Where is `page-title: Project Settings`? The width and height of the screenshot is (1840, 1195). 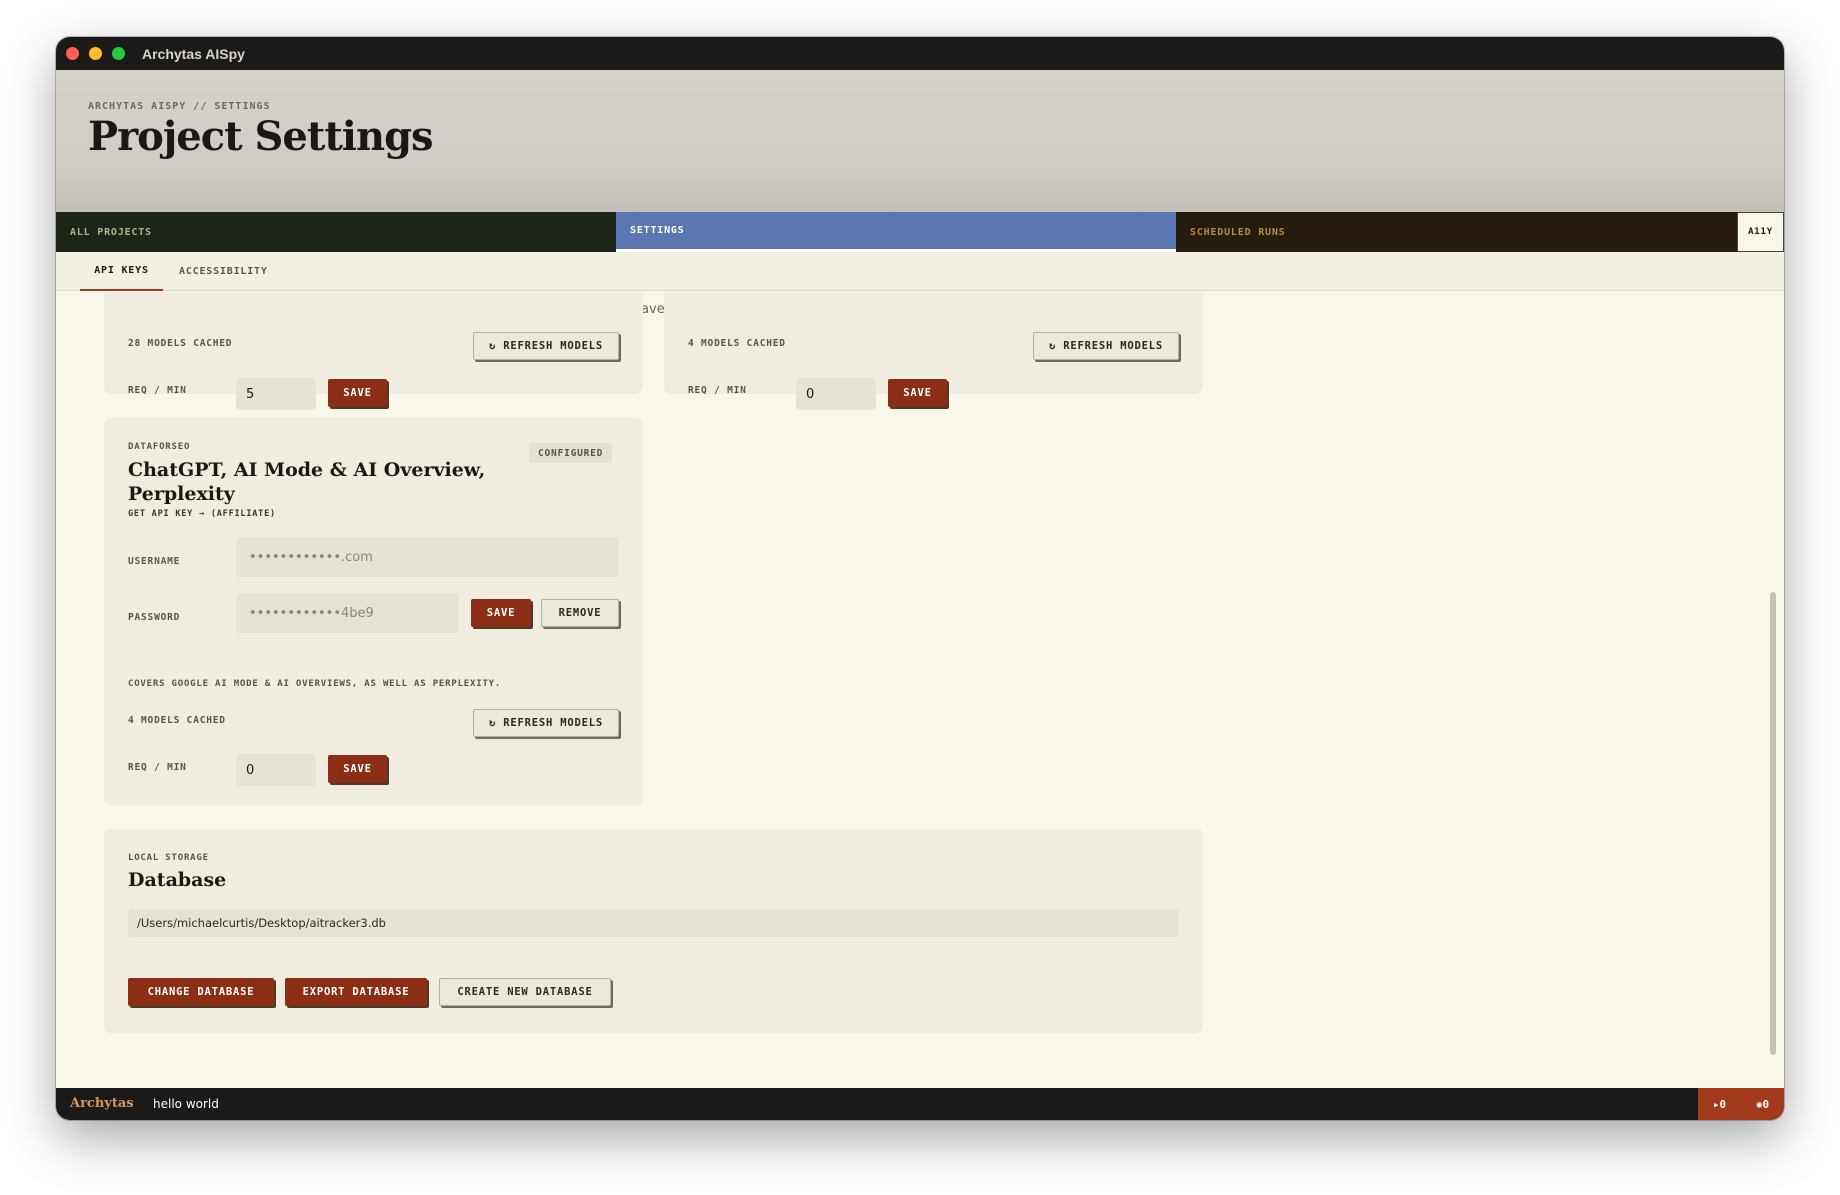
page-title: Project Settings is located at coordinates (261, 136).